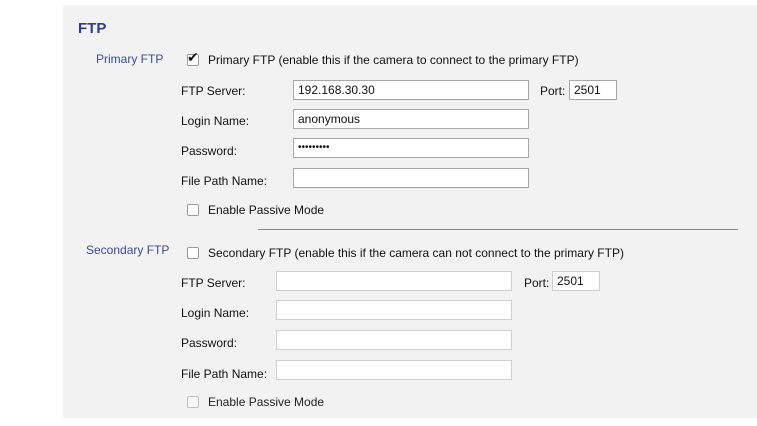  Describe the element at coordinates (224, 181) in the screenshot. I see `primary-filepath-label: File Path Name:` at that location.